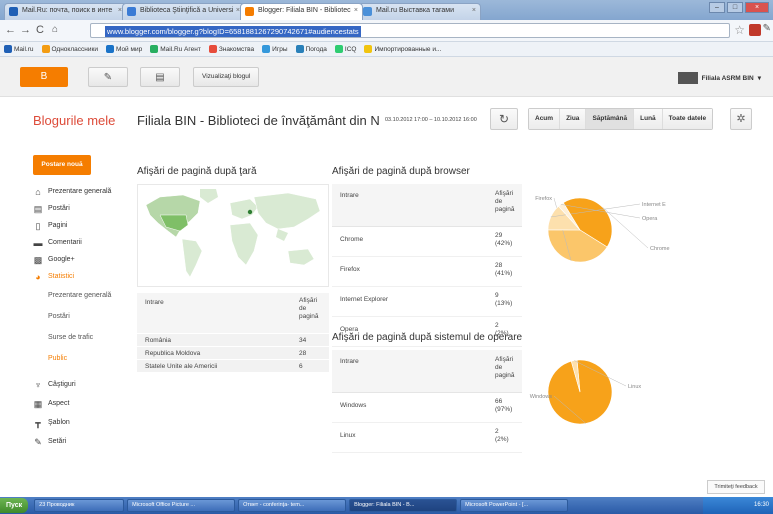 The image size is (773, 514). Describe the element at coordinates (25, 30) in the screenshot. I see `forward-icon: →` at that location.